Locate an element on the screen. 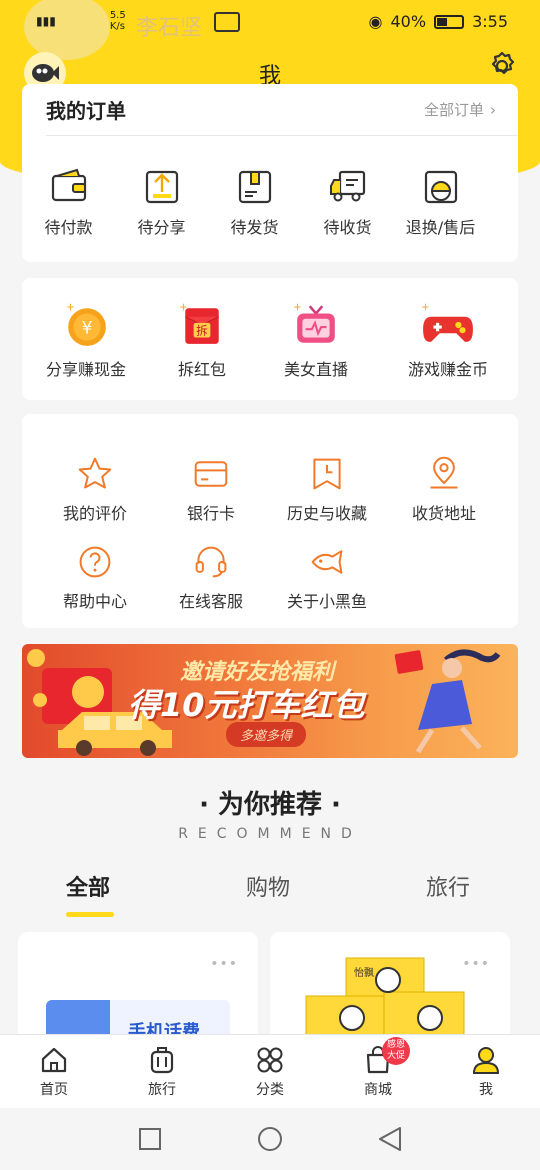 This screenshot has height=1170, width=540. order-pending-share-label: 待分享 is located at coordinates (161, 227).